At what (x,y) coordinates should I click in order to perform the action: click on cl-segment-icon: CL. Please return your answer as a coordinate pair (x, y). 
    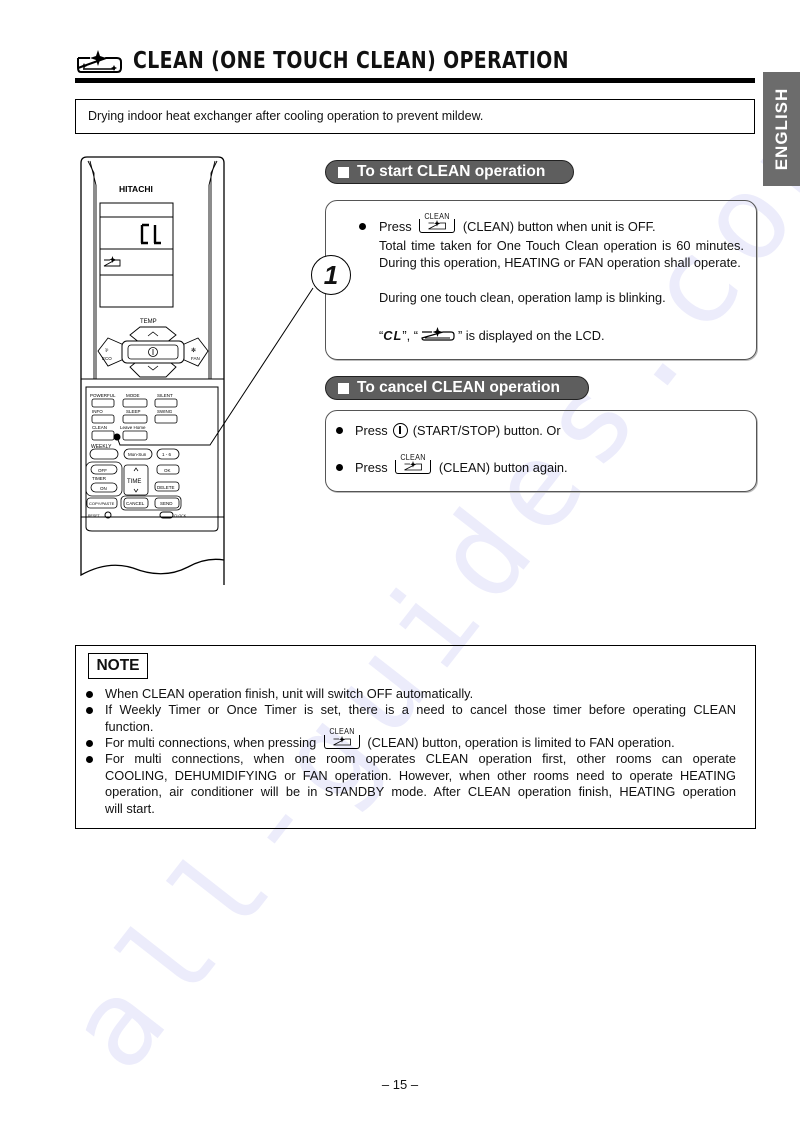
    Looking at the image, I should click on (393, 335).